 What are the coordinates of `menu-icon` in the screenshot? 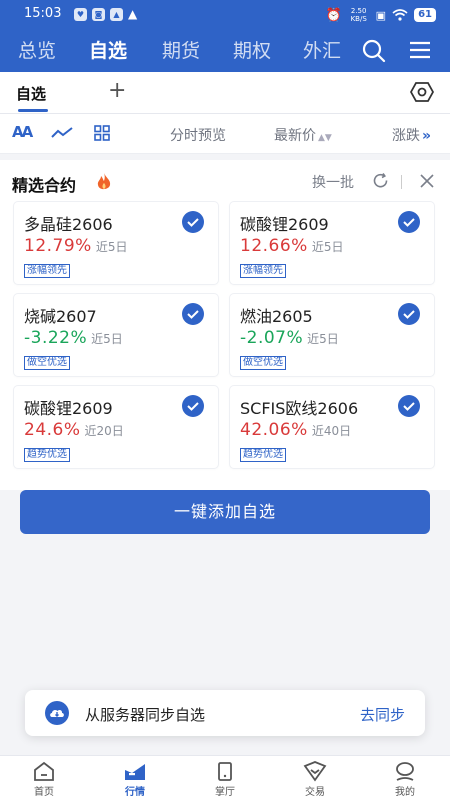 It's located at (420, 52).